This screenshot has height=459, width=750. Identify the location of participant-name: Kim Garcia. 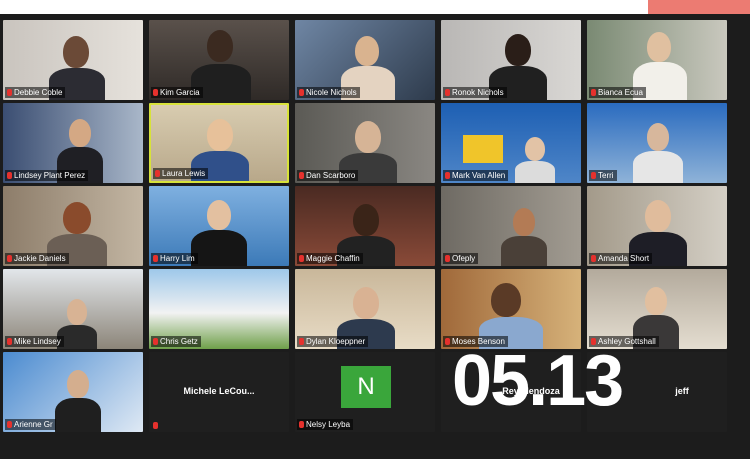
(177, 92).